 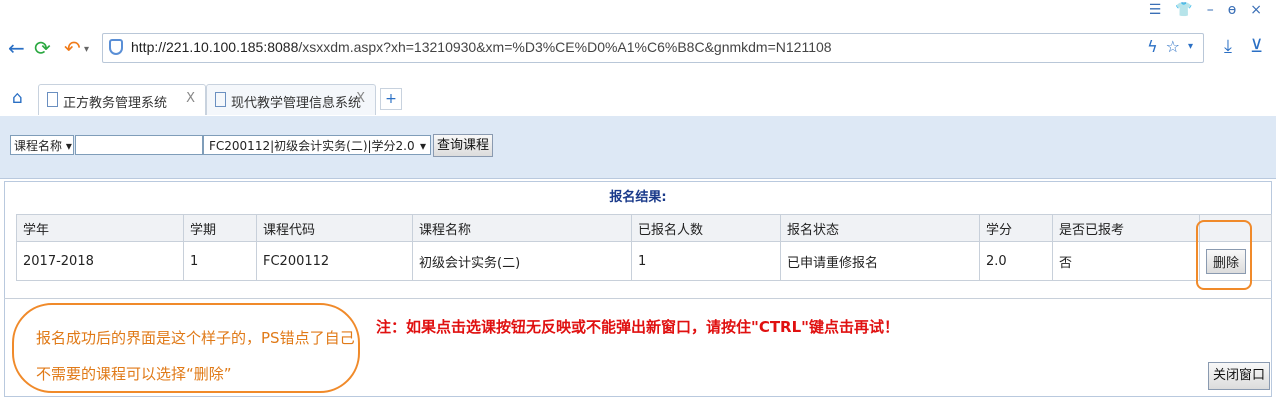 I want to click on cell-enrolled: 1, so click(x=706, y=261).